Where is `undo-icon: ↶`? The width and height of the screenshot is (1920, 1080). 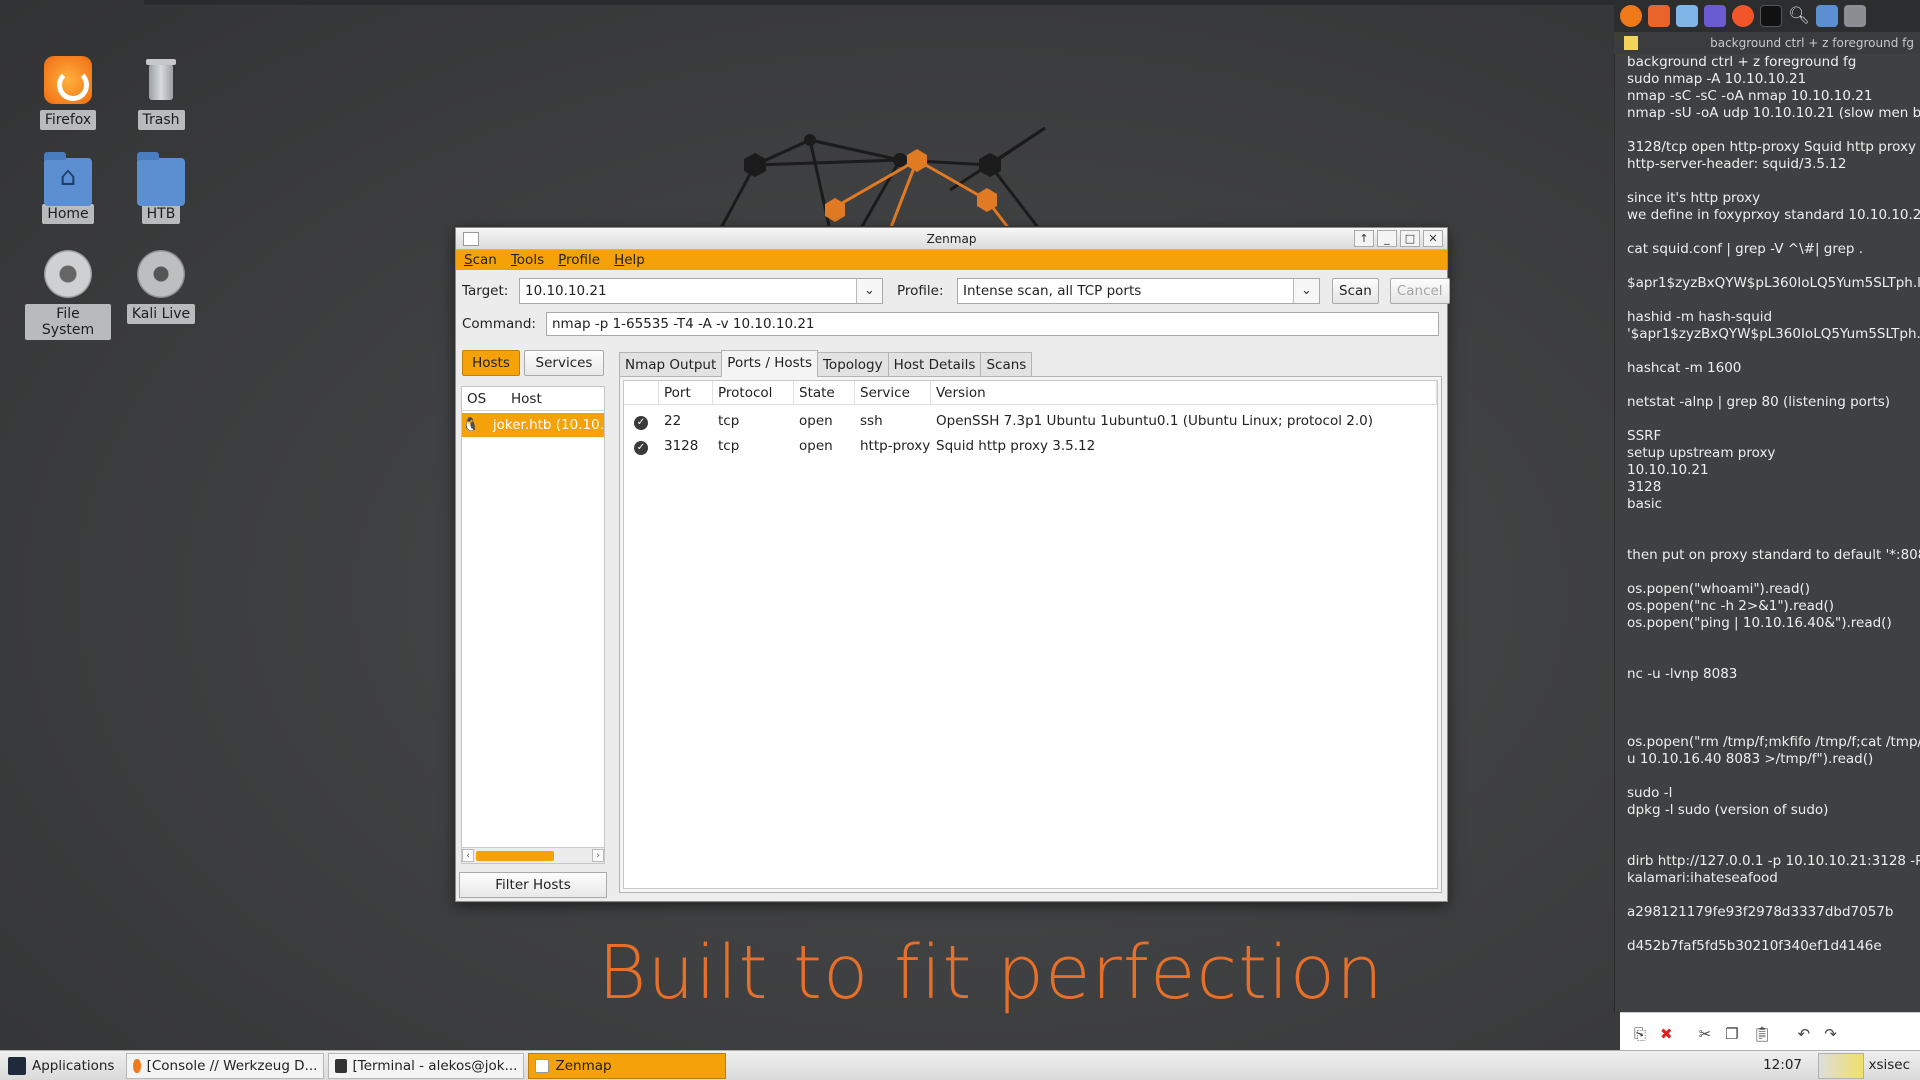
undo-icon: ↶ is located at coordinates (1804, 1034).